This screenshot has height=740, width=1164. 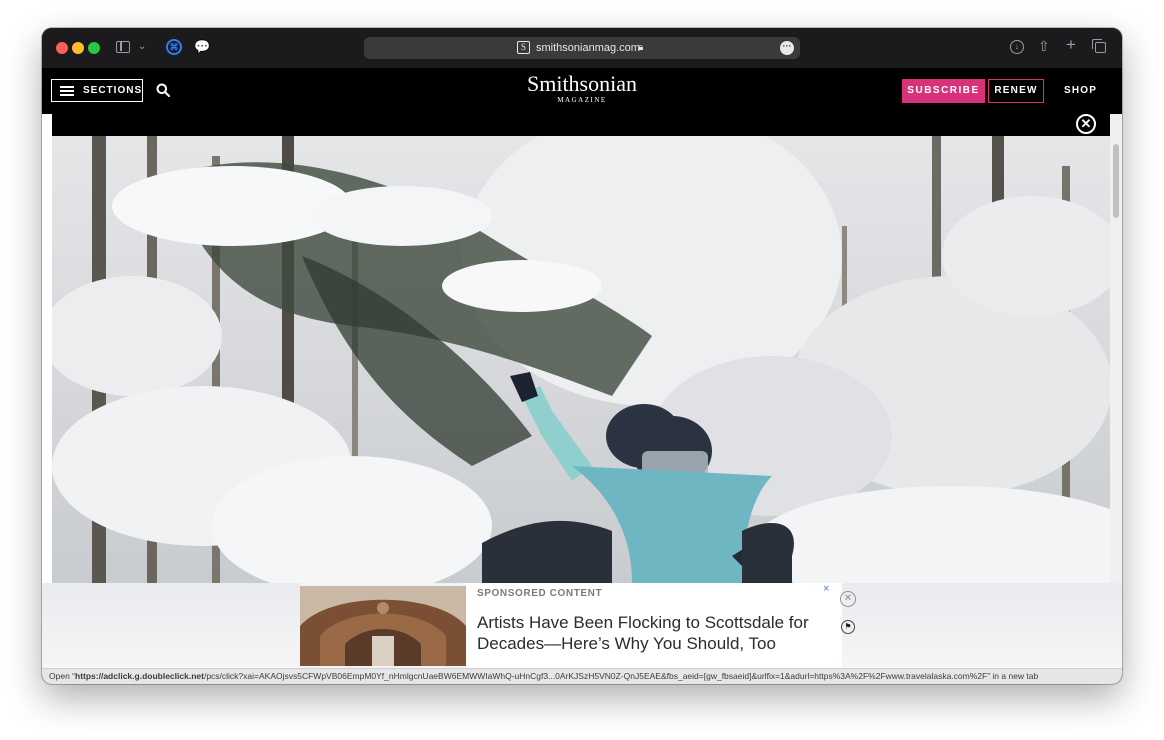 What do you see at coordinates (848, 627) in the screenshot?
I see `report-ad-flag-icon: ⚑` at bounding box center [848, 627].